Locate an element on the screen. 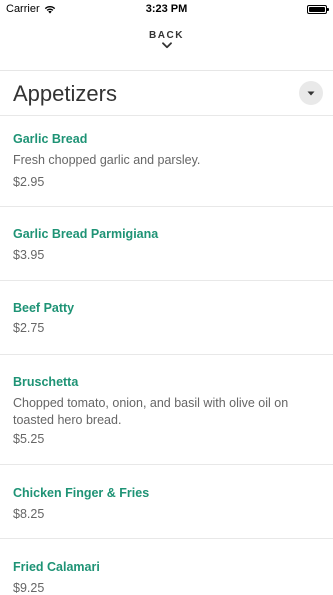 The image size is (333, 595). menu-item-description: Fresh chopped garlic and parsley. is located at coordinates (107, 160).